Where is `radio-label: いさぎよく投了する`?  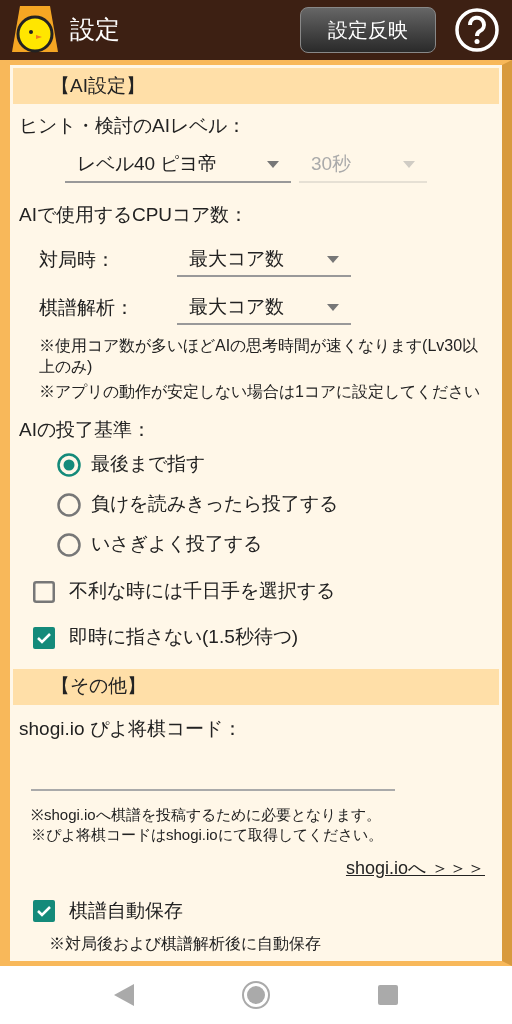
radio-label: いさぎよく投了する is located at coordinates (176, 544).